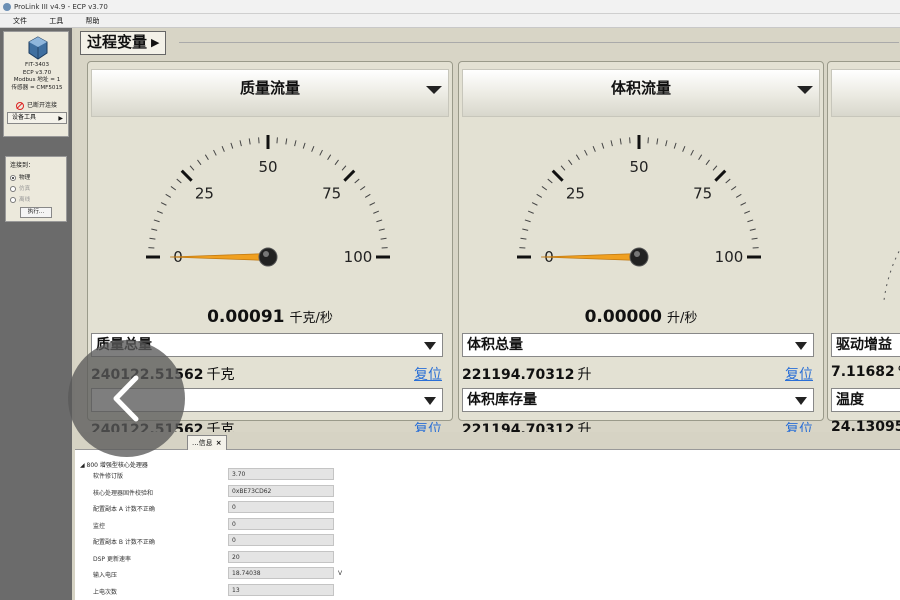 The image size is (900, 600). I want to click on window-title: ProLink III v4.9 - ECP v3.70, so click(61, 7).